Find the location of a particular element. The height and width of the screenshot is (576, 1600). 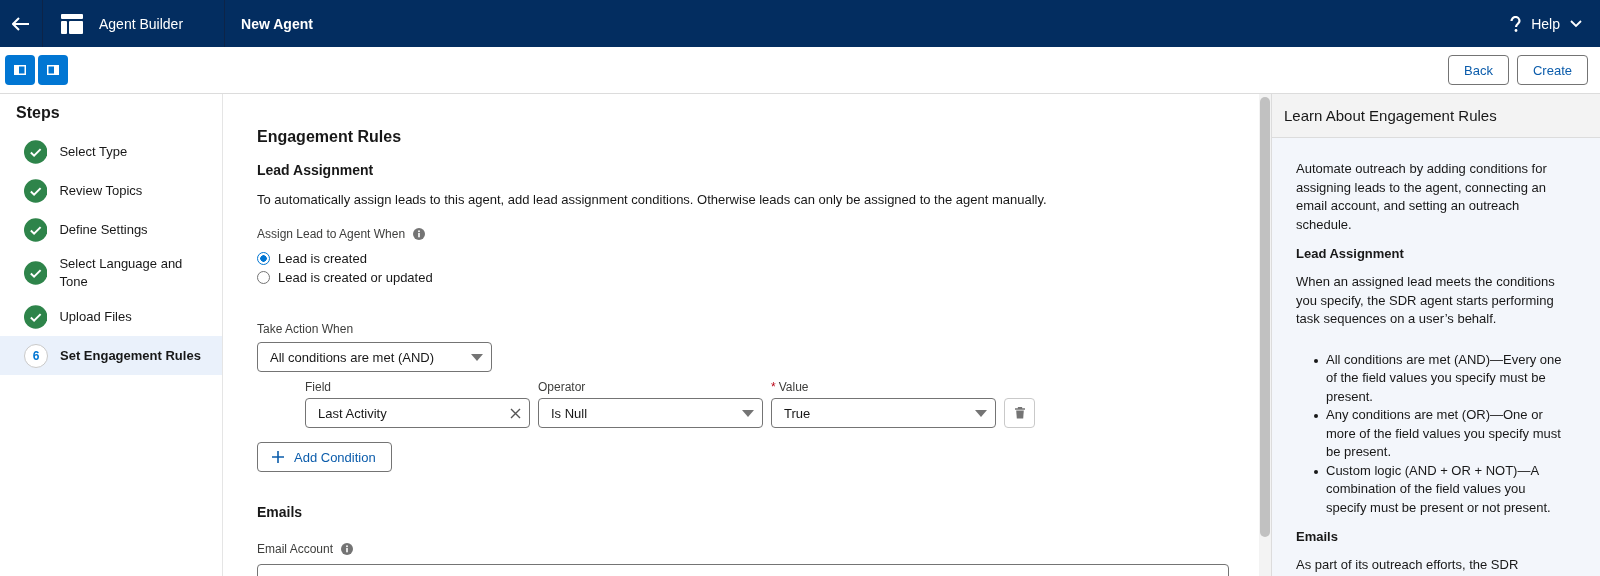

trash-icon is located at coordinates (1019, 413).